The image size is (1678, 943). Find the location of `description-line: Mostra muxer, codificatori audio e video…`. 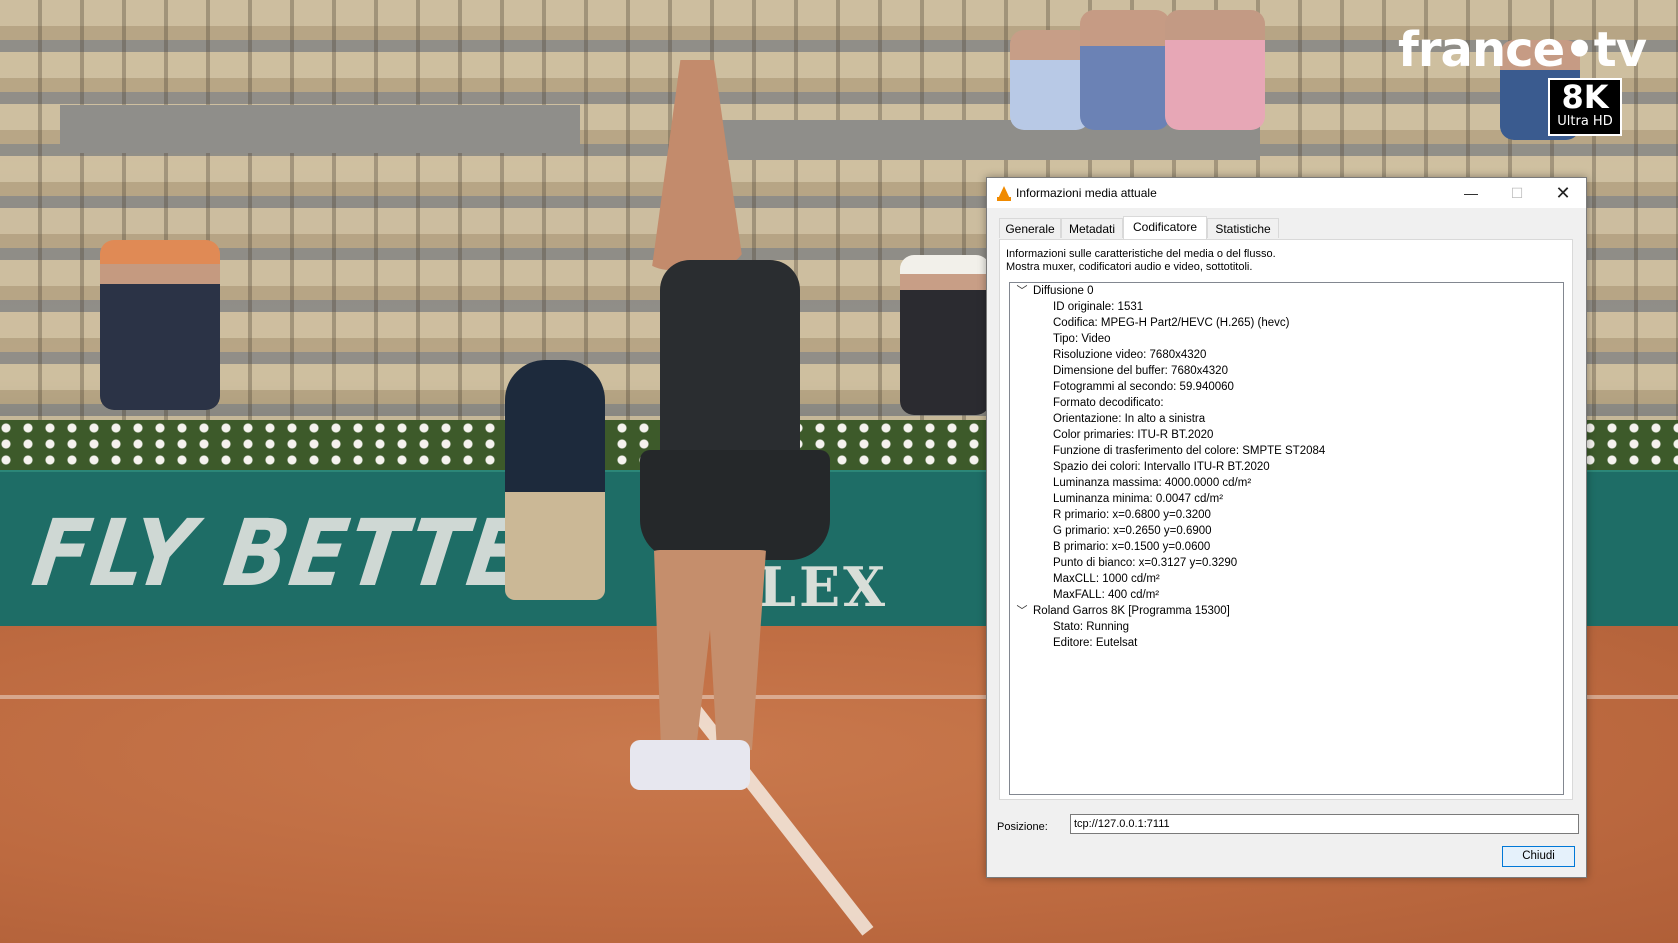

description-line: Mostra muxer, codificatori audio e video… is located at coordinates (1129, 267).